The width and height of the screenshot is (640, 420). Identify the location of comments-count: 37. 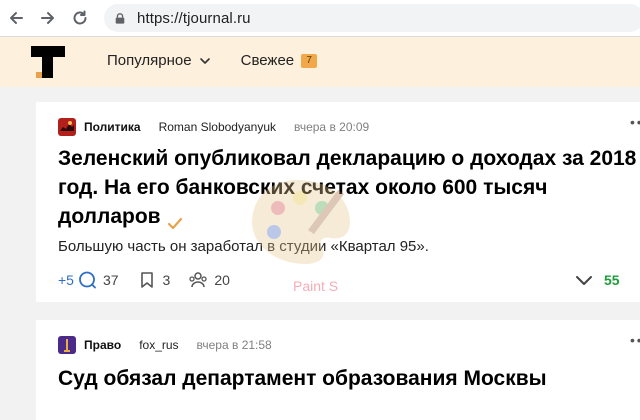
(110, 280).